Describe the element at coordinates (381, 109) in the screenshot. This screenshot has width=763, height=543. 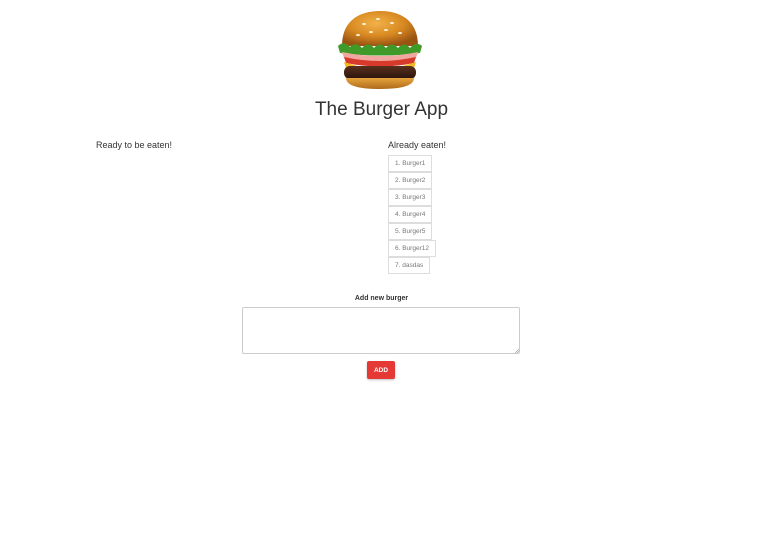
I see `page-title: The Burger App` at that location.